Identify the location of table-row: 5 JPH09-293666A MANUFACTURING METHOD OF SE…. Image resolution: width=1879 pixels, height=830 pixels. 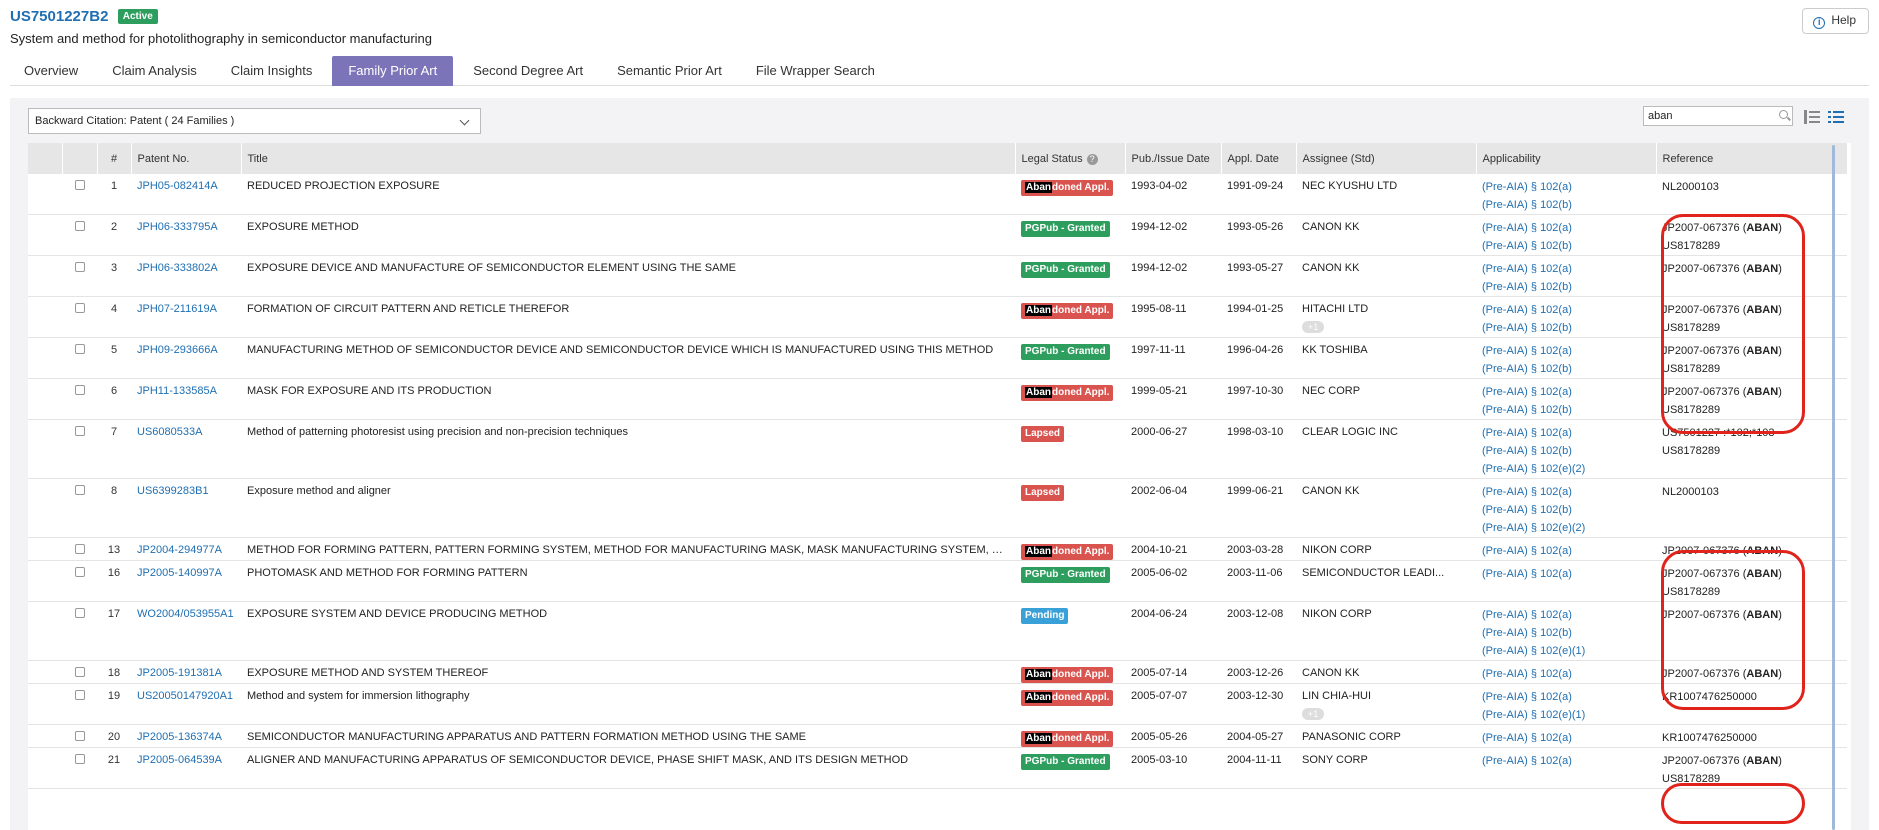
(937, 358).